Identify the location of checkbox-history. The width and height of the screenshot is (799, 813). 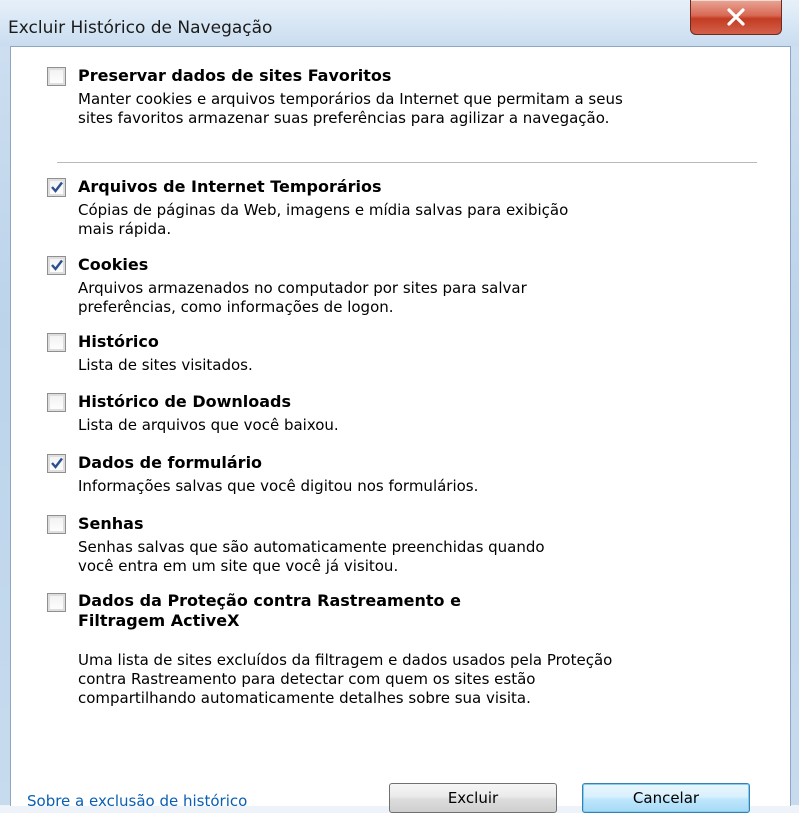
(56, 342).